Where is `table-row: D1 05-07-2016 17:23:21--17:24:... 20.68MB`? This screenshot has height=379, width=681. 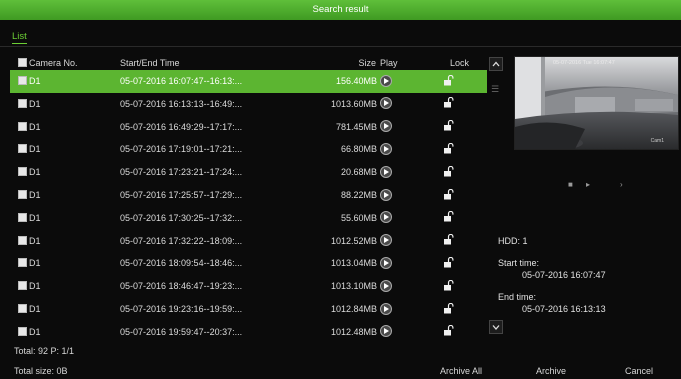 table-row: D1 05-07-2016 17:23:21--17:24:... 20.68MB is located at coordinates (248, 172).